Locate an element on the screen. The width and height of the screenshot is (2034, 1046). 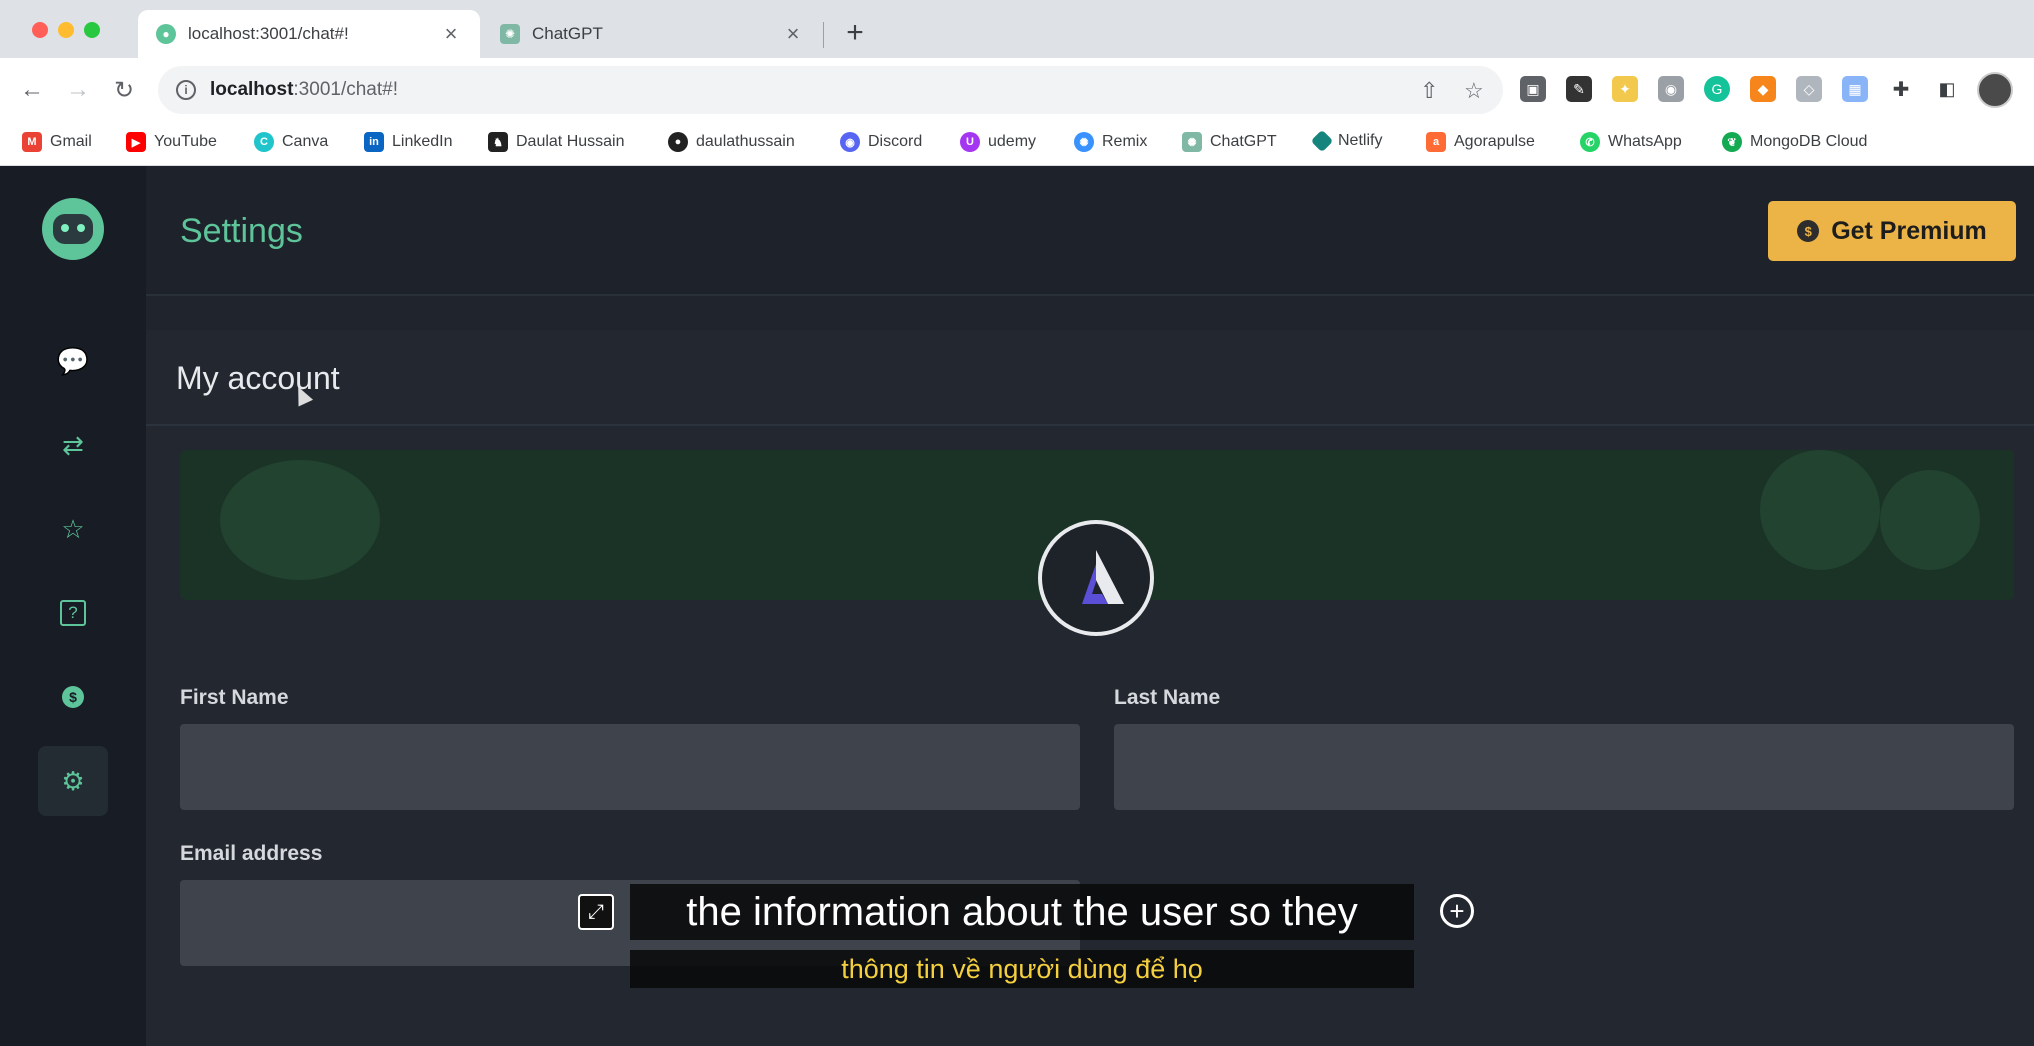
extensions-puzzle-icon: ✚ is located at coordinates (1901, 89).